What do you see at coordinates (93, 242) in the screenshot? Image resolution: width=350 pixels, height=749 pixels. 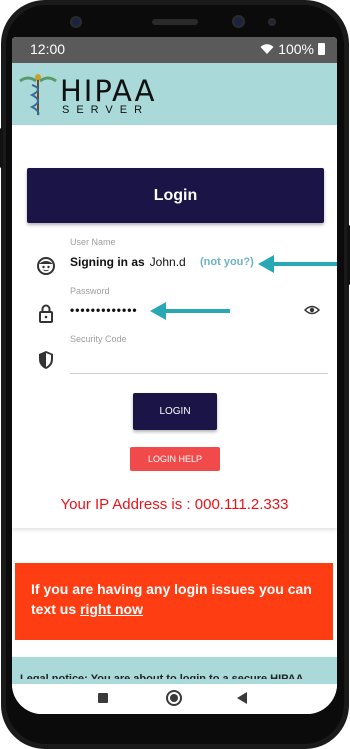 I see `username-label: User Name` at bounding box center [93, 242].